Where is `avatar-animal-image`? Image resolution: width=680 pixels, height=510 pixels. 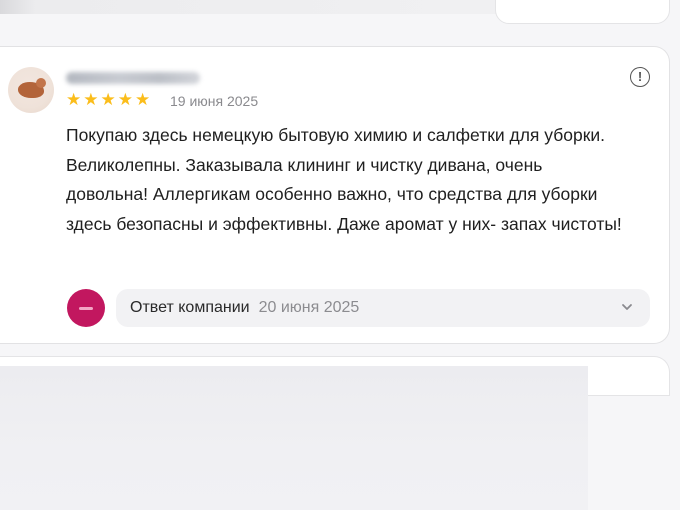 avatar-animal-image is located at coordinates (32, 88).